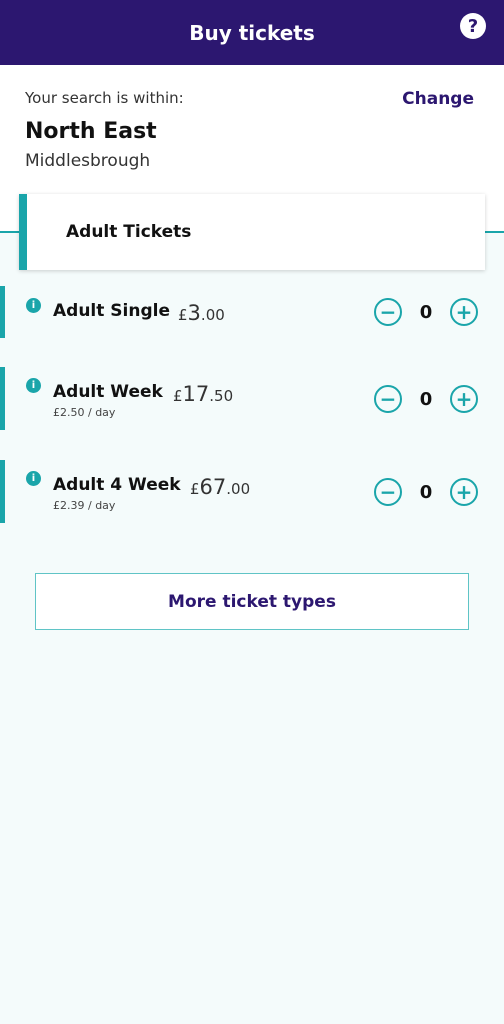 This screenshot has height=1024, width=504. Describe the element at coordinates (104, 98) in the screenshot. I see `search-label: Your search is within:` at that location.